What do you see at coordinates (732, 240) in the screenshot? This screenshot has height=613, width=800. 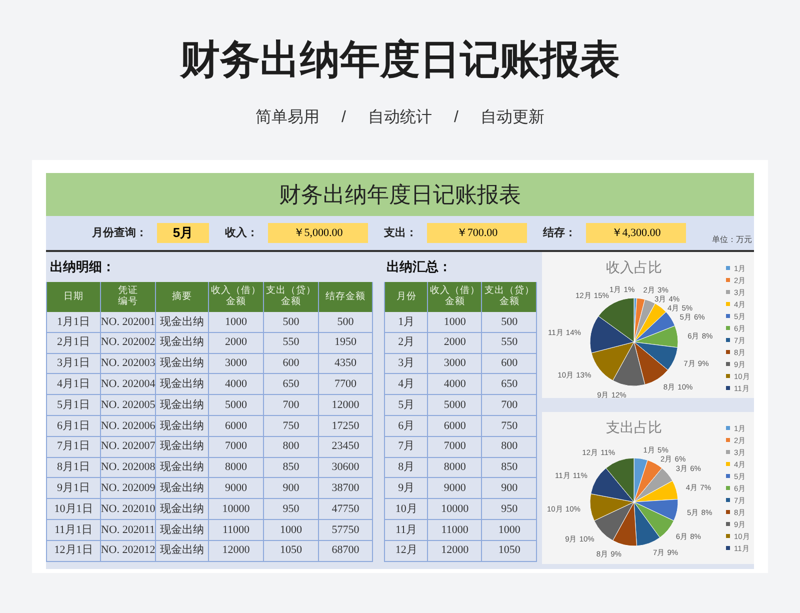 I see `unit-label: 单位：万元` at bounding box center [732, 240].